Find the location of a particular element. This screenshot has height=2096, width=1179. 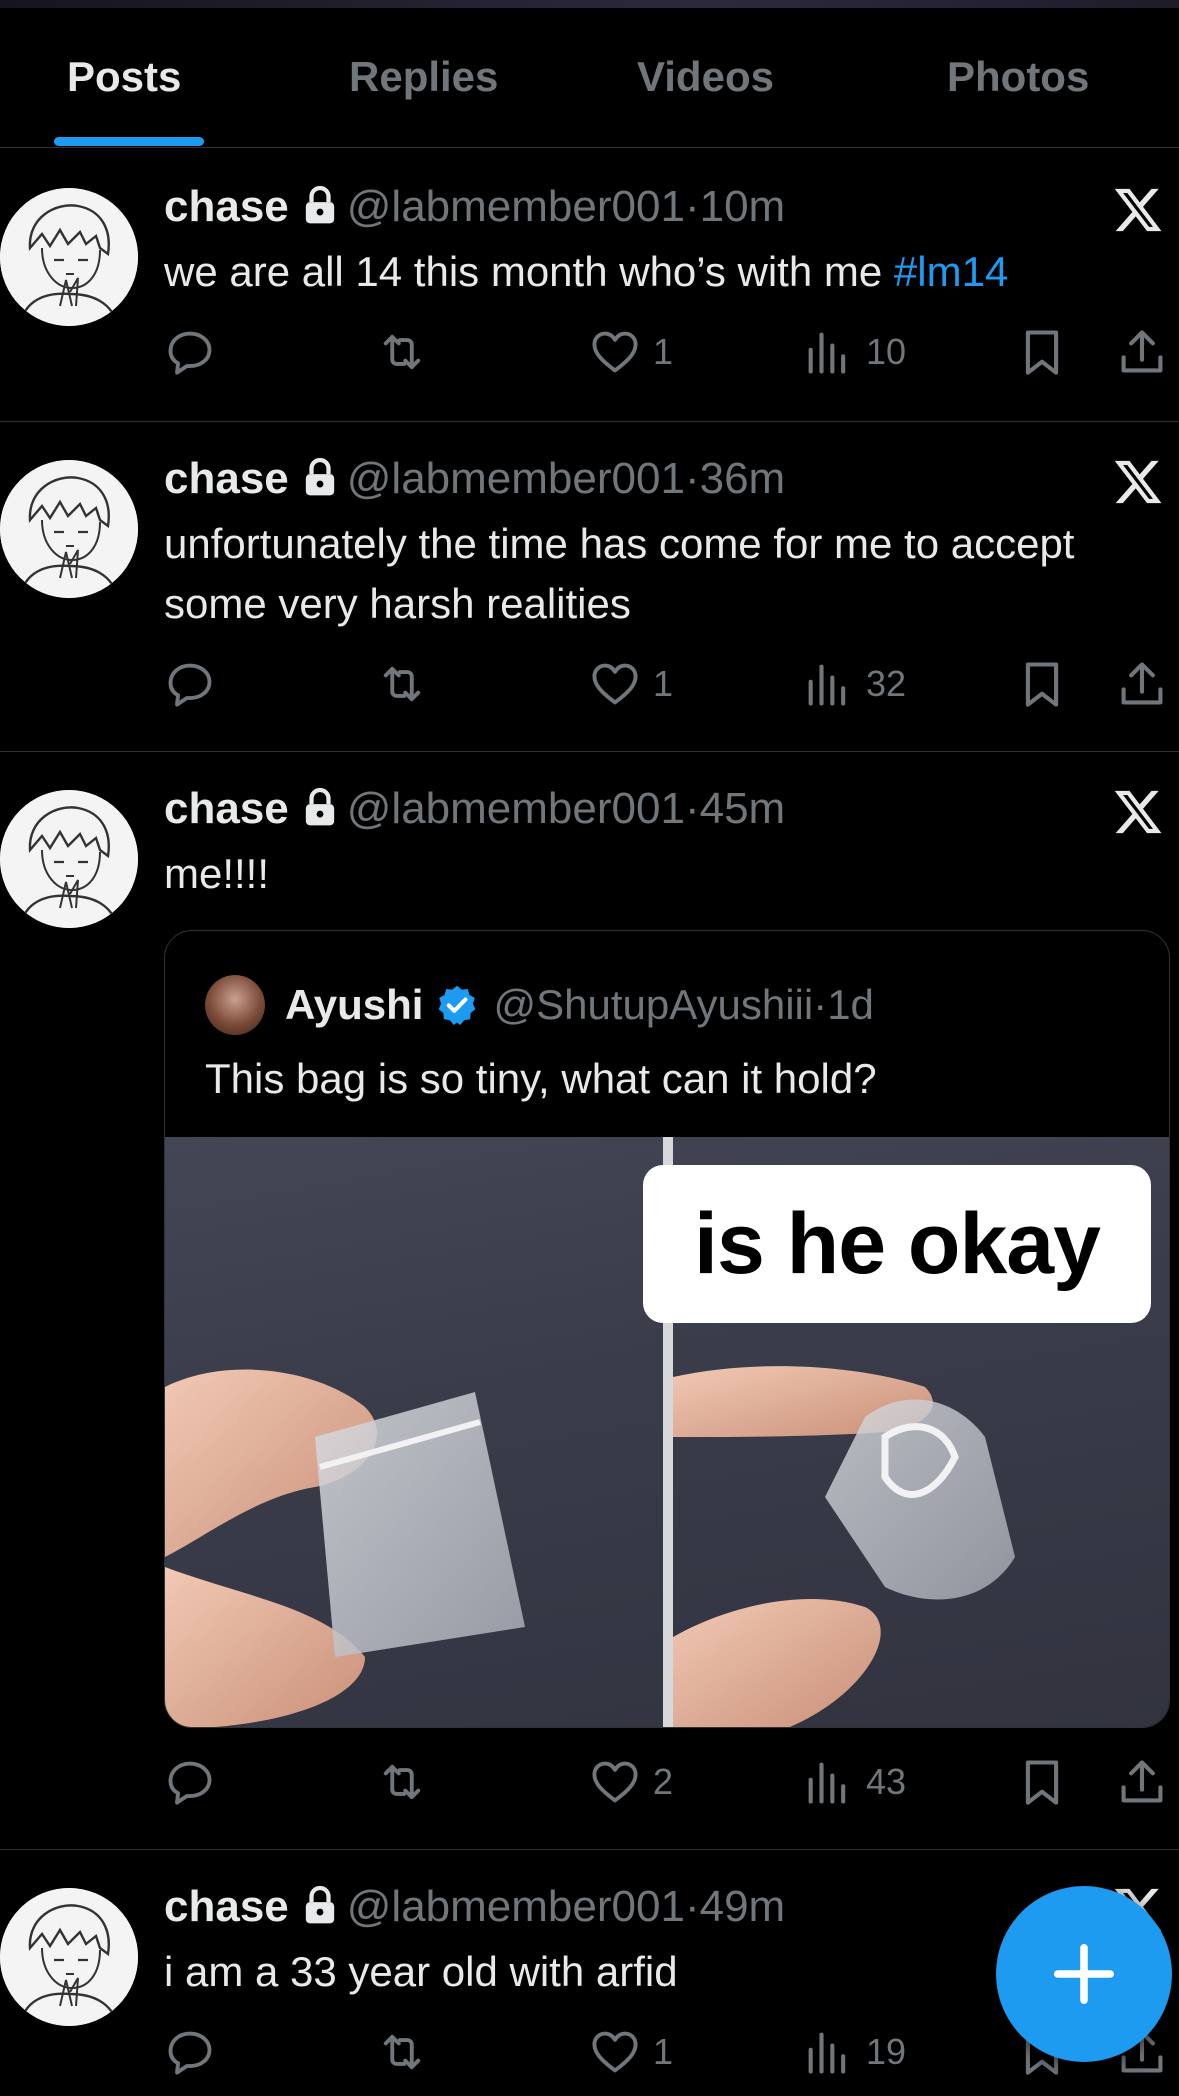

profile-tabs: Posts Replies Videos Photos is located at coordinates (589, 78).